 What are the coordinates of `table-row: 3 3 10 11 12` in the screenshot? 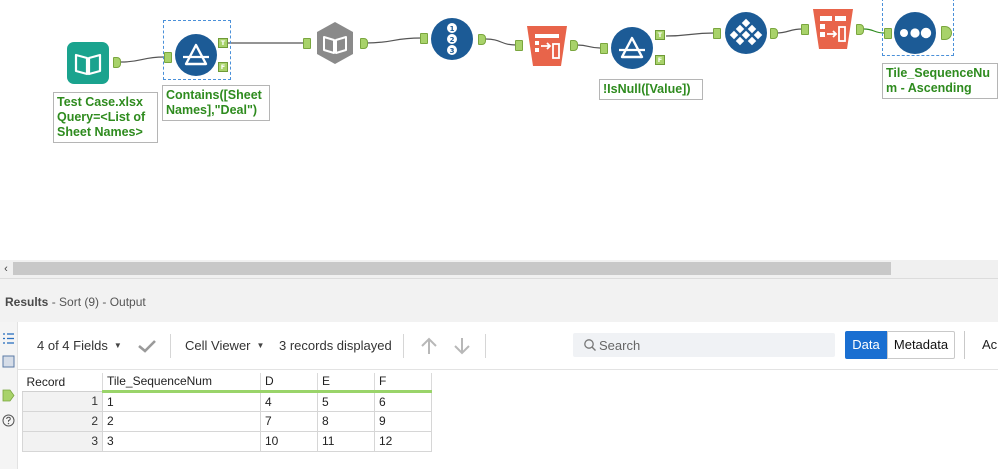 It's located at (227, 441).